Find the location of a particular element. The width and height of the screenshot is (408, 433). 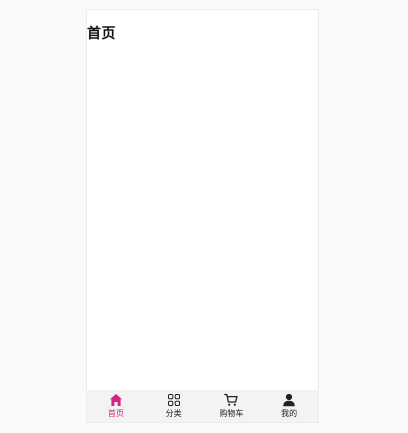

tab-cart: 购物车 is located at coordinates (232, 406).